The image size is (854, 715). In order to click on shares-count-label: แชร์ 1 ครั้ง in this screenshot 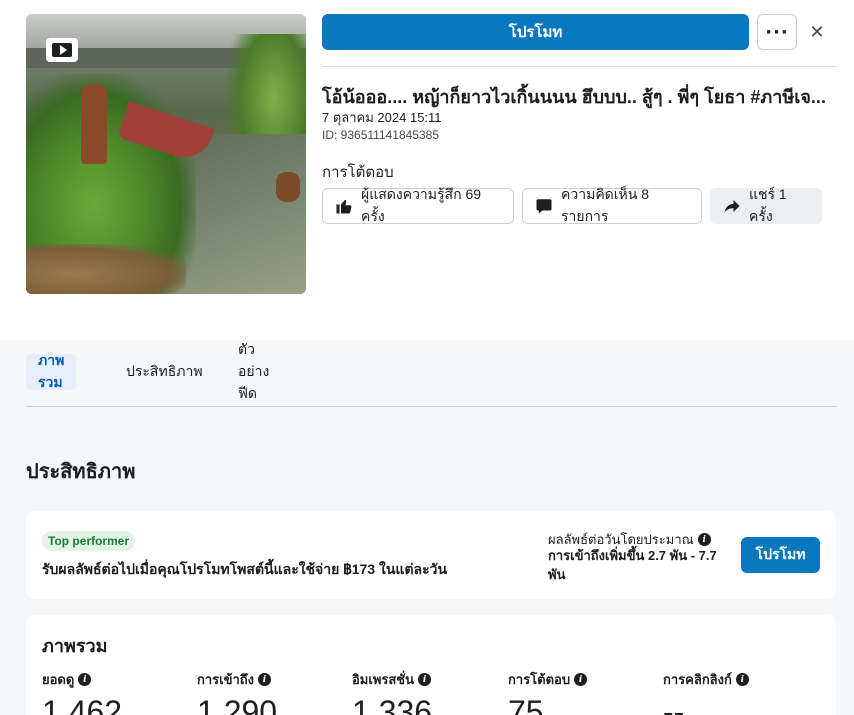, I will do `click(768, 205)`.